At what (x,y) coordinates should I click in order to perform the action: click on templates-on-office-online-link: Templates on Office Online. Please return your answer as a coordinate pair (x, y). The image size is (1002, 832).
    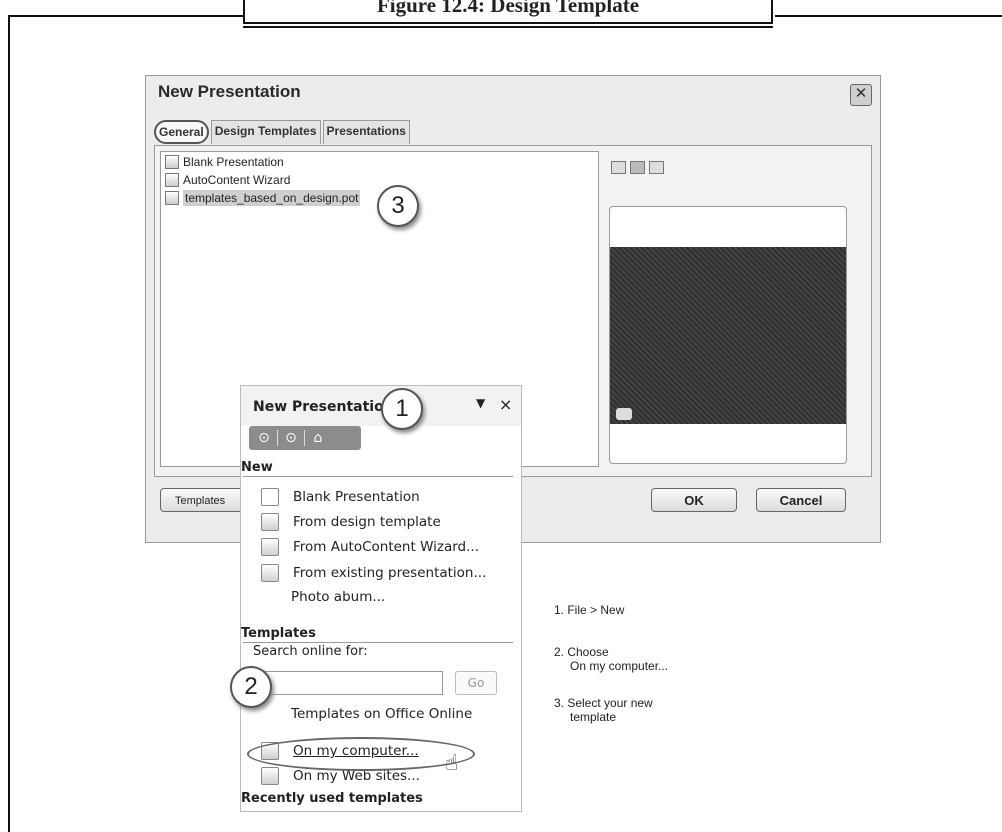
    Looking at the image, I should click on (366, 714).